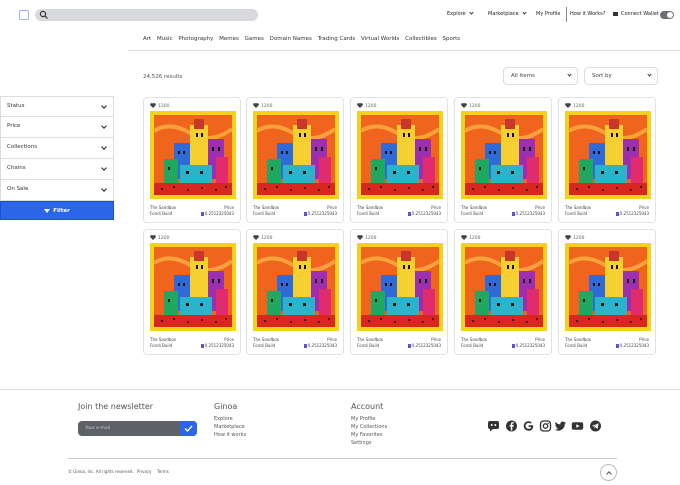 The width and height of the screenshot is (680, 485). What do you see at coordinates (57, 169) in the screenshot?
I see `filter-chains: Chains` at bounding box center [57, 169].